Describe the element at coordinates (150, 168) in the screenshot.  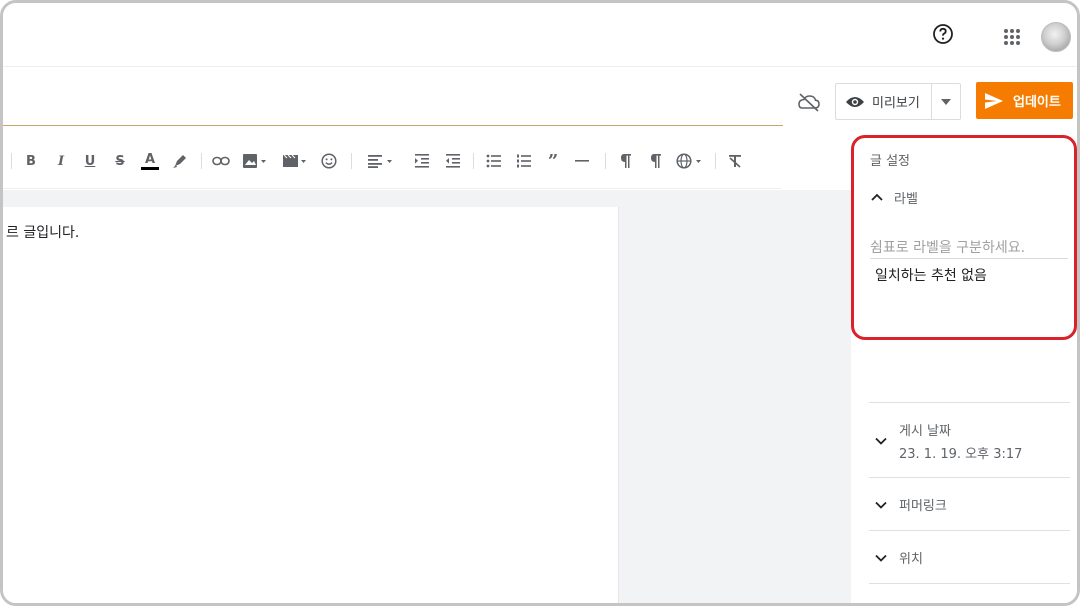
I see `text-color-bar` at that location.